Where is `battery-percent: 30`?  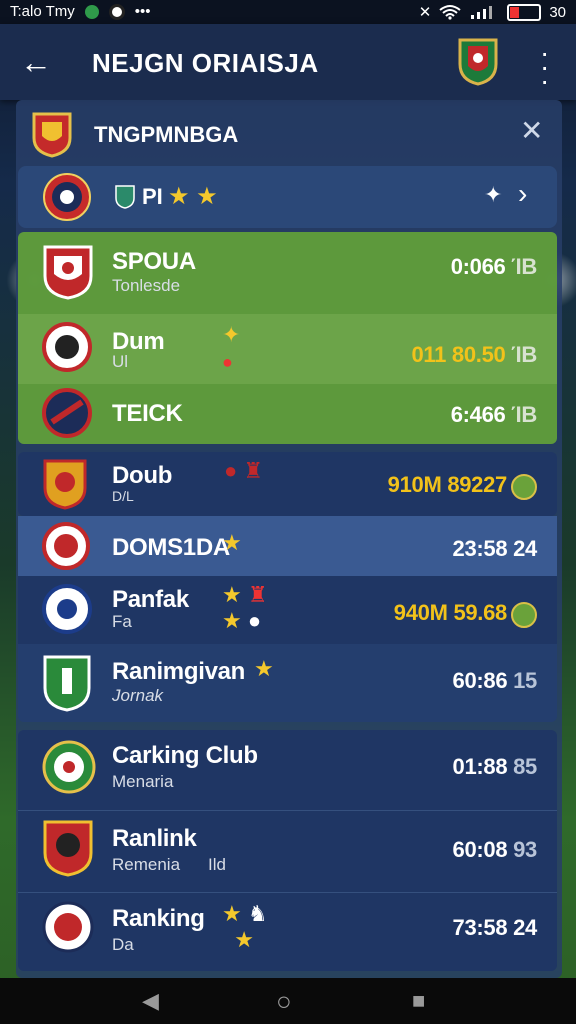
battery-percent: 30 is located at coordinates (557, 12).